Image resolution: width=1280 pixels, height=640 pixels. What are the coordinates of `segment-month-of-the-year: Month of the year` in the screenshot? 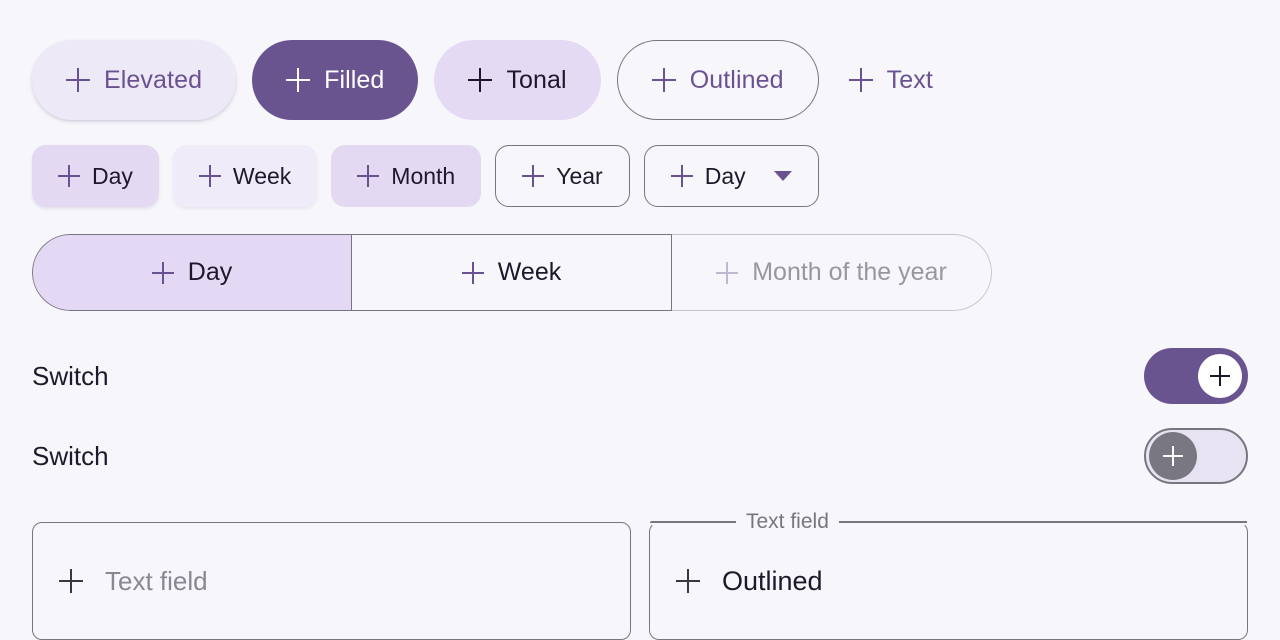 It's located at (832, 272).